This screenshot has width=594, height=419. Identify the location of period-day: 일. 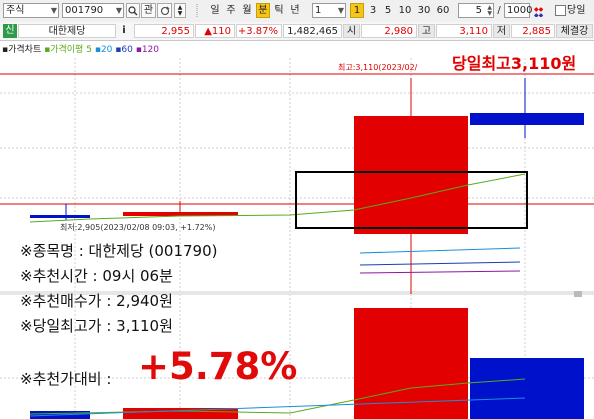
(215, 10).